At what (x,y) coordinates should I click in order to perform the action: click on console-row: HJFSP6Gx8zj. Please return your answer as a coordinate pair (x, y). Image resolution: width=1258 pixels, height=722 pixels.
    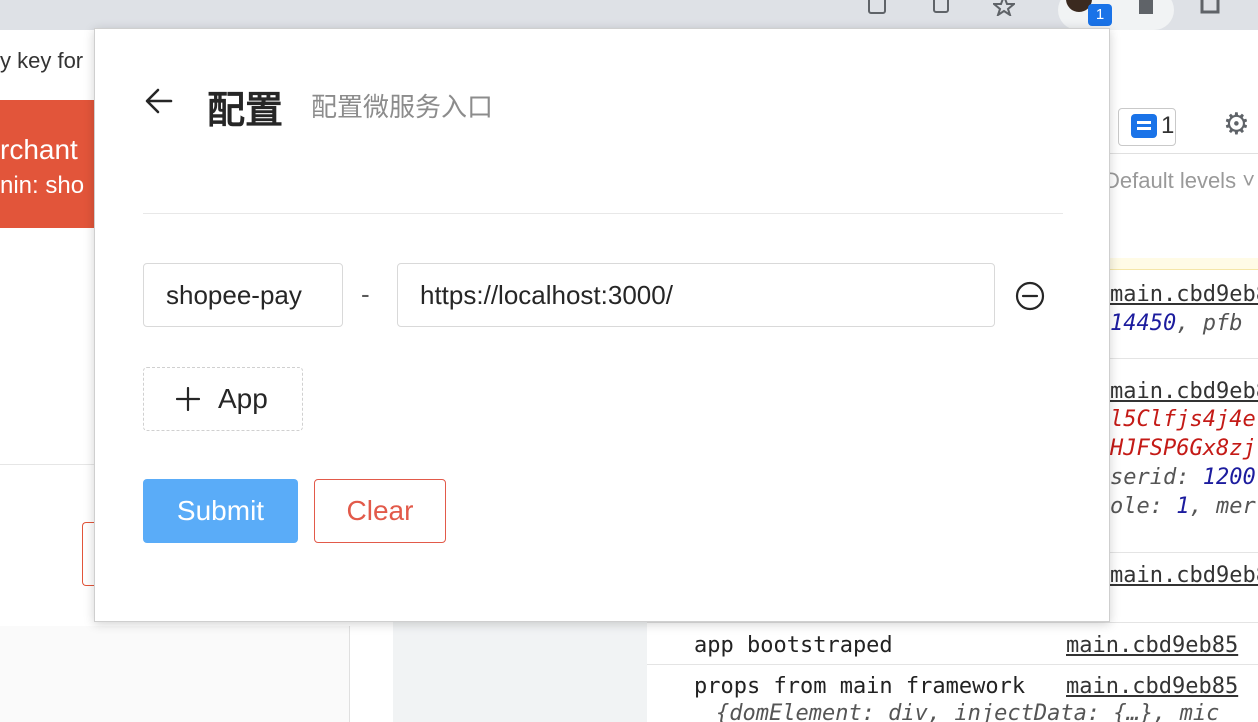
    Looking at the image, I should click on (1183, 448).